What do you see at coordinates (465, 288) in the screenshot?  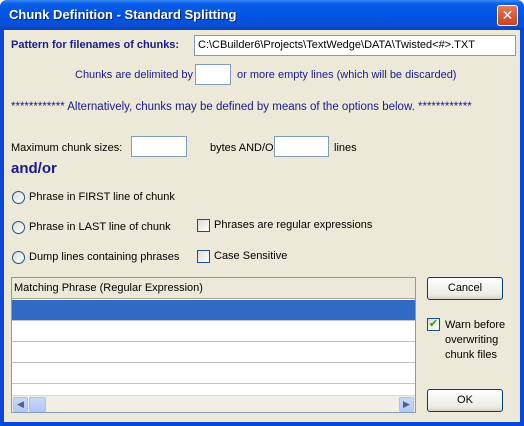 I see `cancel-button: Cancel` at bounding box center [465, 288].